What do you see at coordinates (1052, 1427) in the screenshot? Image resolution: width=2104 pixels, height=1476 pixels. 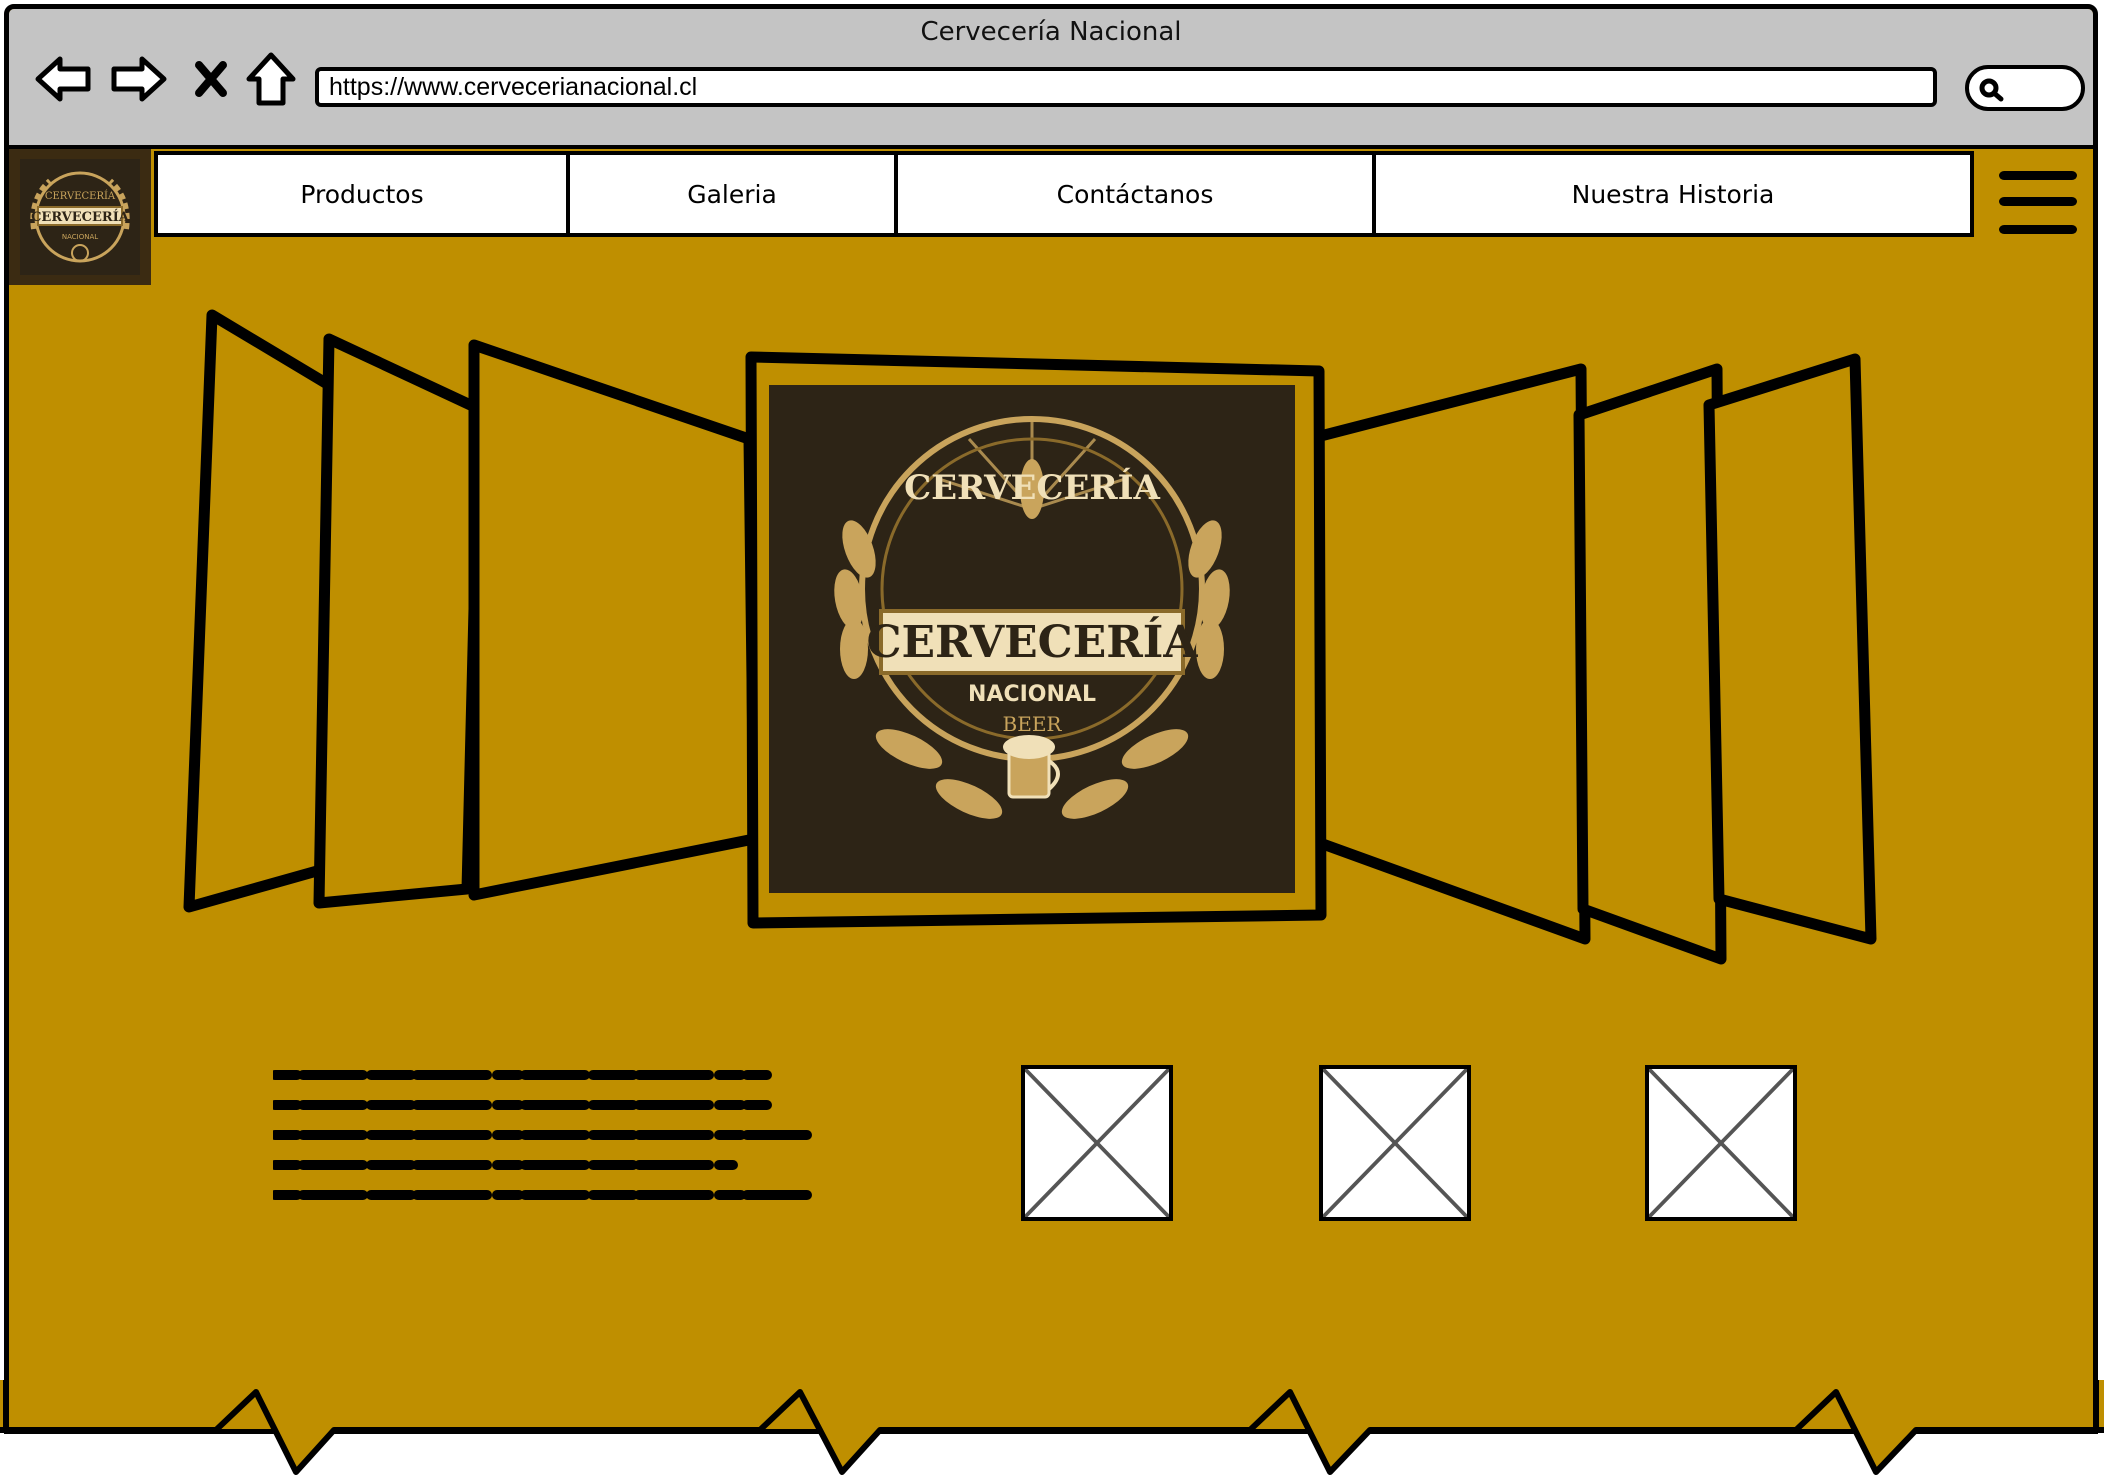 I see `torn-page-edge` at bounding box center [1052, 1427].